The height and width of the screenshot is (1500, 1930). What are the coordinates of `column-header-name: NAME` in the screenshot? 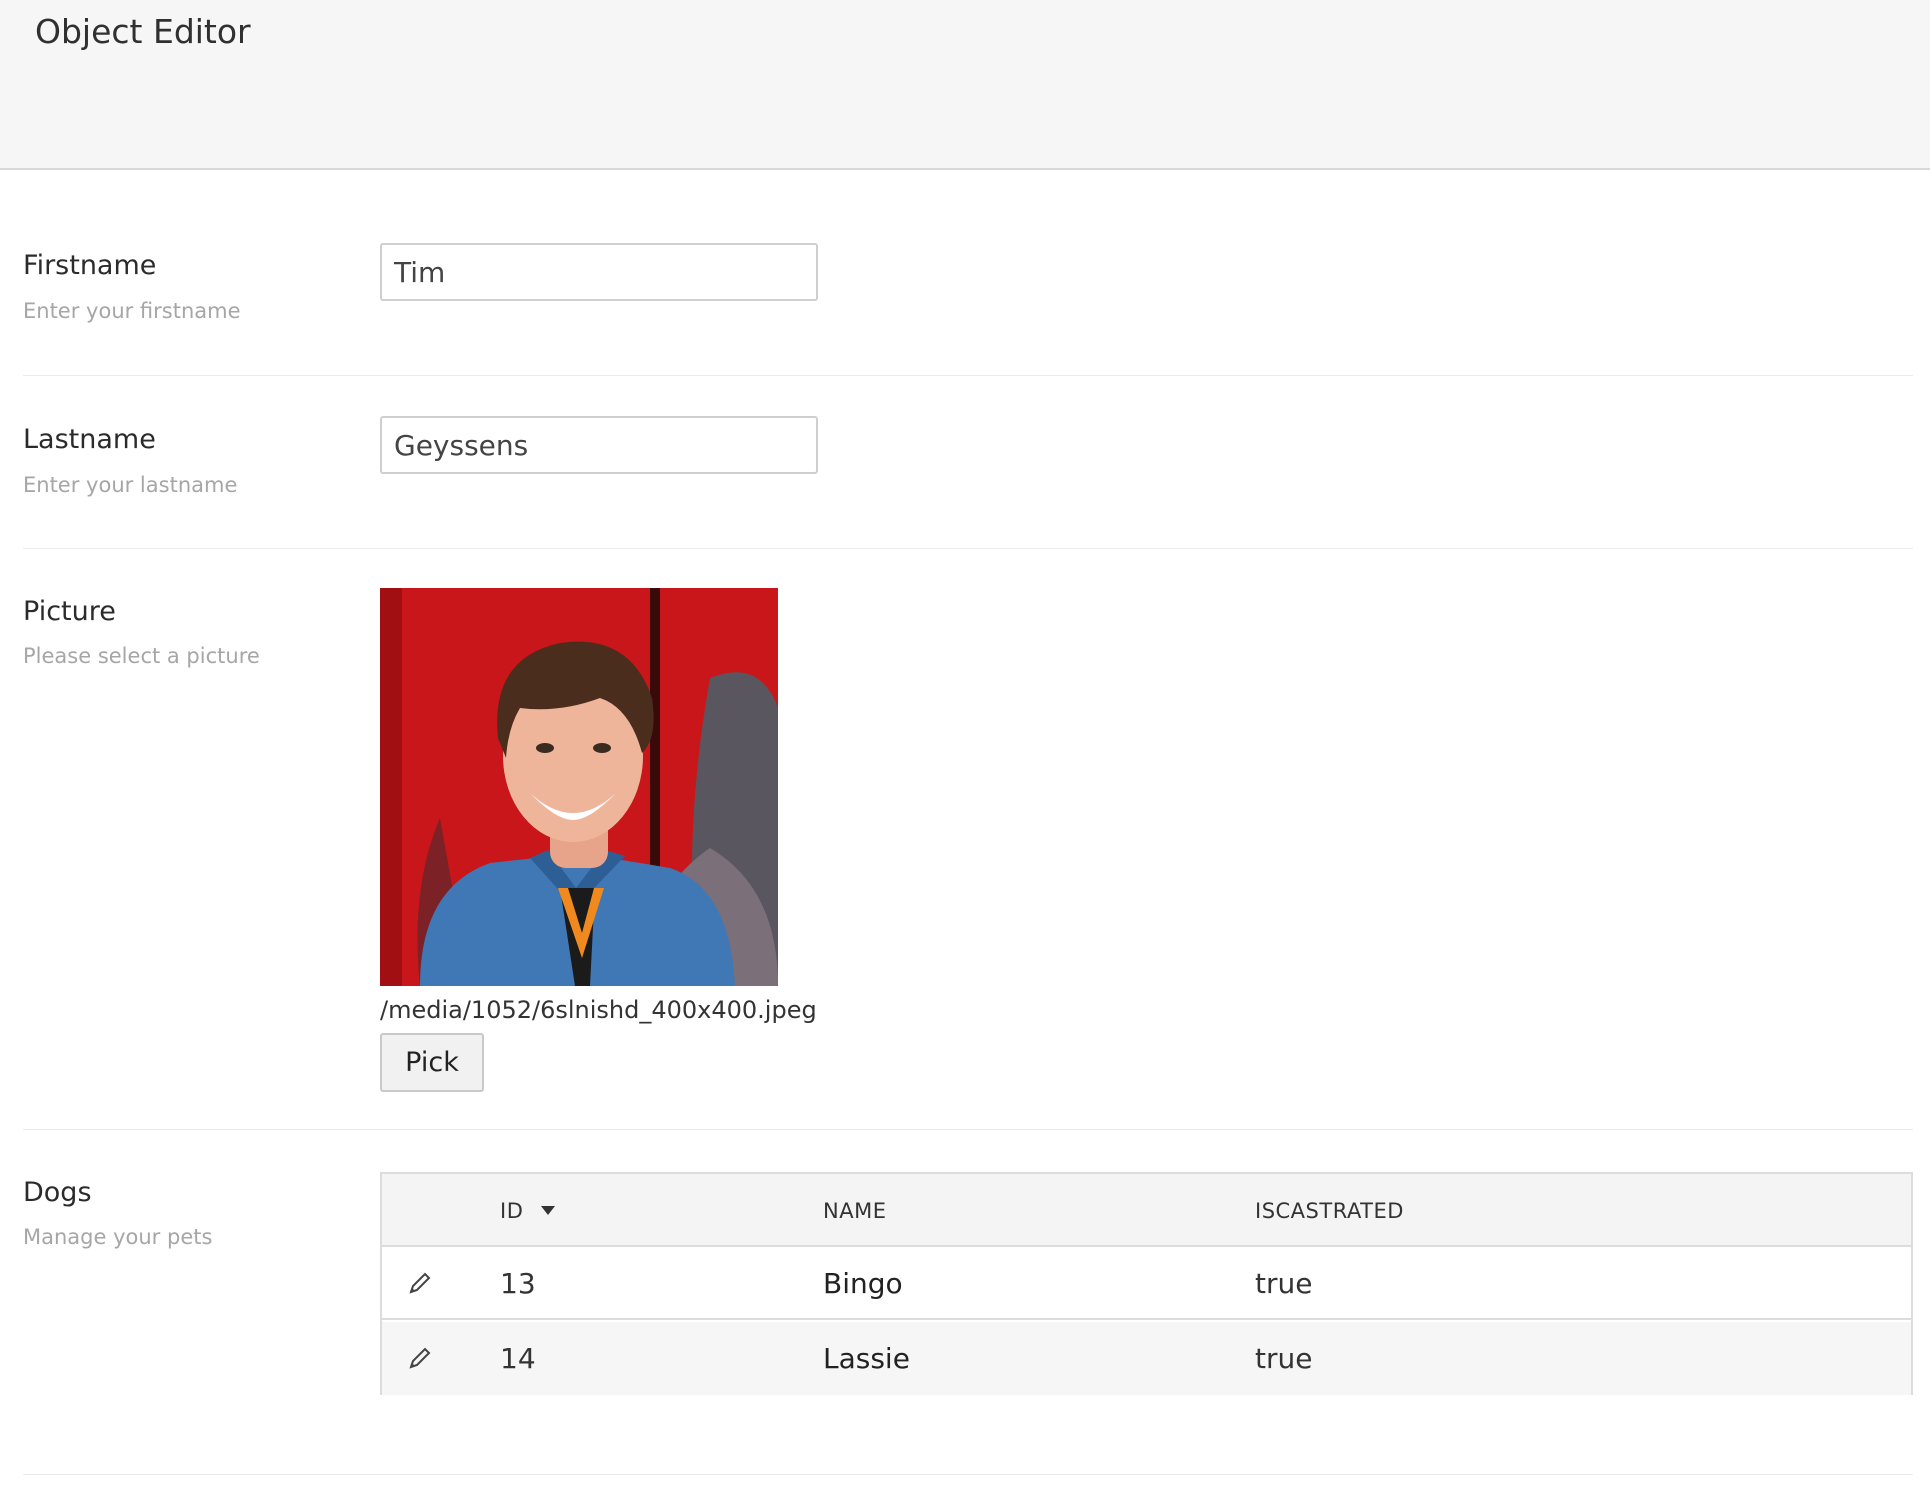 It's located at (854, 1211).